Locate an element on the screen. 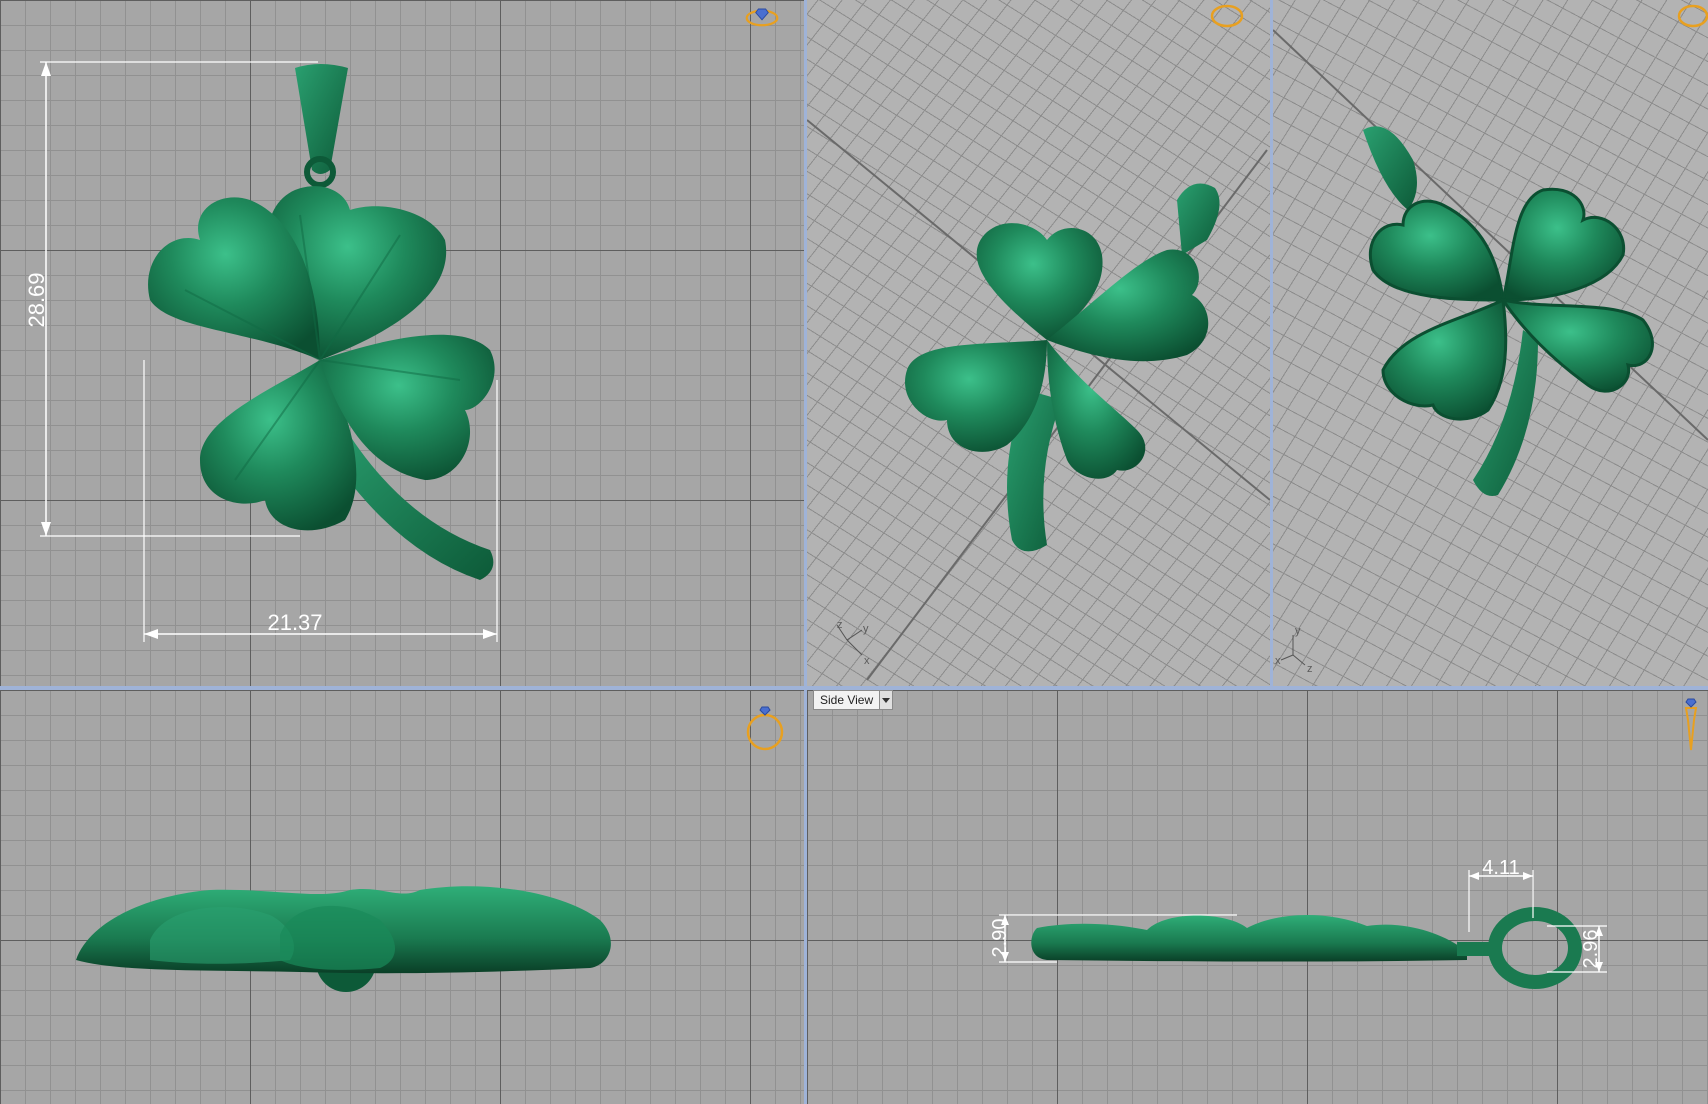 The width and height of the screenshot is (1708, 1104). bail-height-dimension-label: 2.96 is located at coordinates (1591, 949).